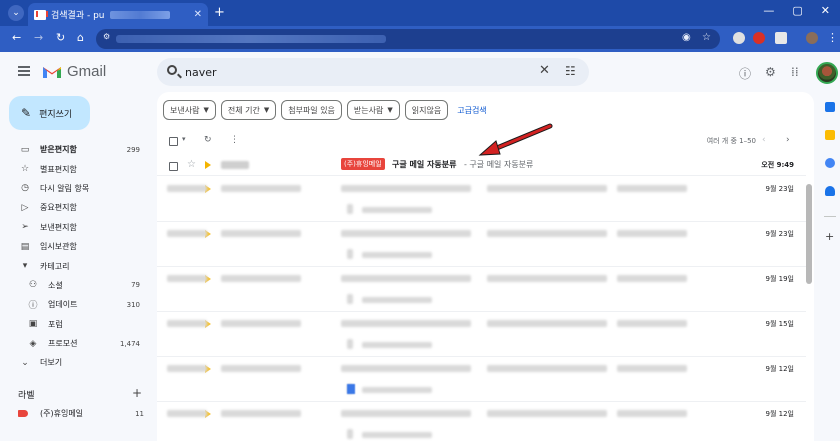  I want to click on url-field: ⚙ ◉ ☆, so click(408, 39).